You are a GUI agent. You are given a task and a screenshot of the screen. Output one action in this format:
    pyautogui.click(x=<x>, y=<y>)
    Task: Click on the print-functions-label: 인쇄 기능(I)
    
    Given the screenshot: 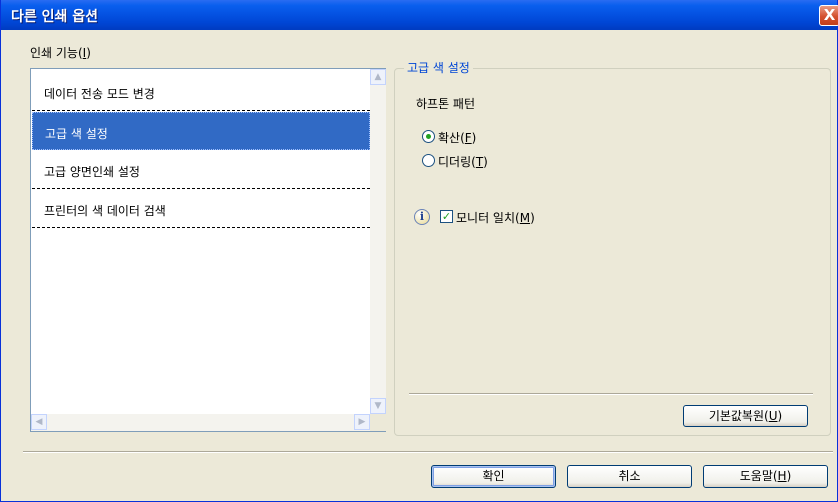 What is the action you would take?
    pyautogui.click(x=60, y=53)
    